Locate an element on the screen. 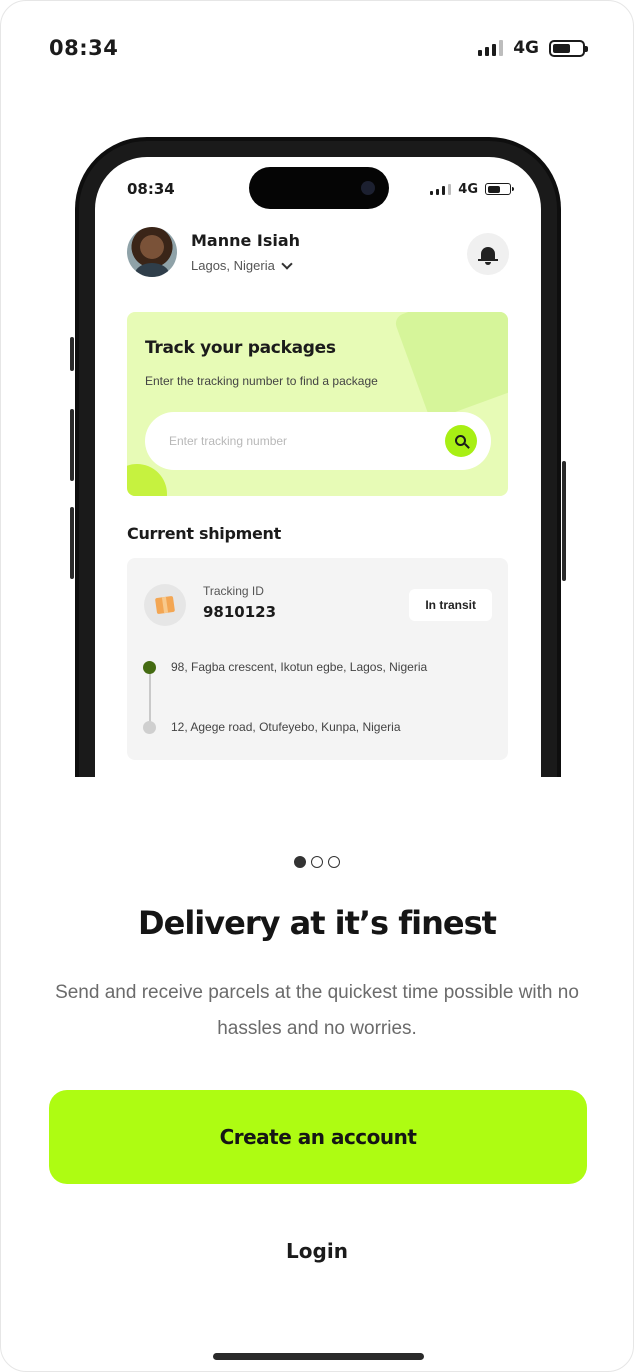 This screenshot has width=634, height=1372. page-indicator is located at coordinates (317, 862).